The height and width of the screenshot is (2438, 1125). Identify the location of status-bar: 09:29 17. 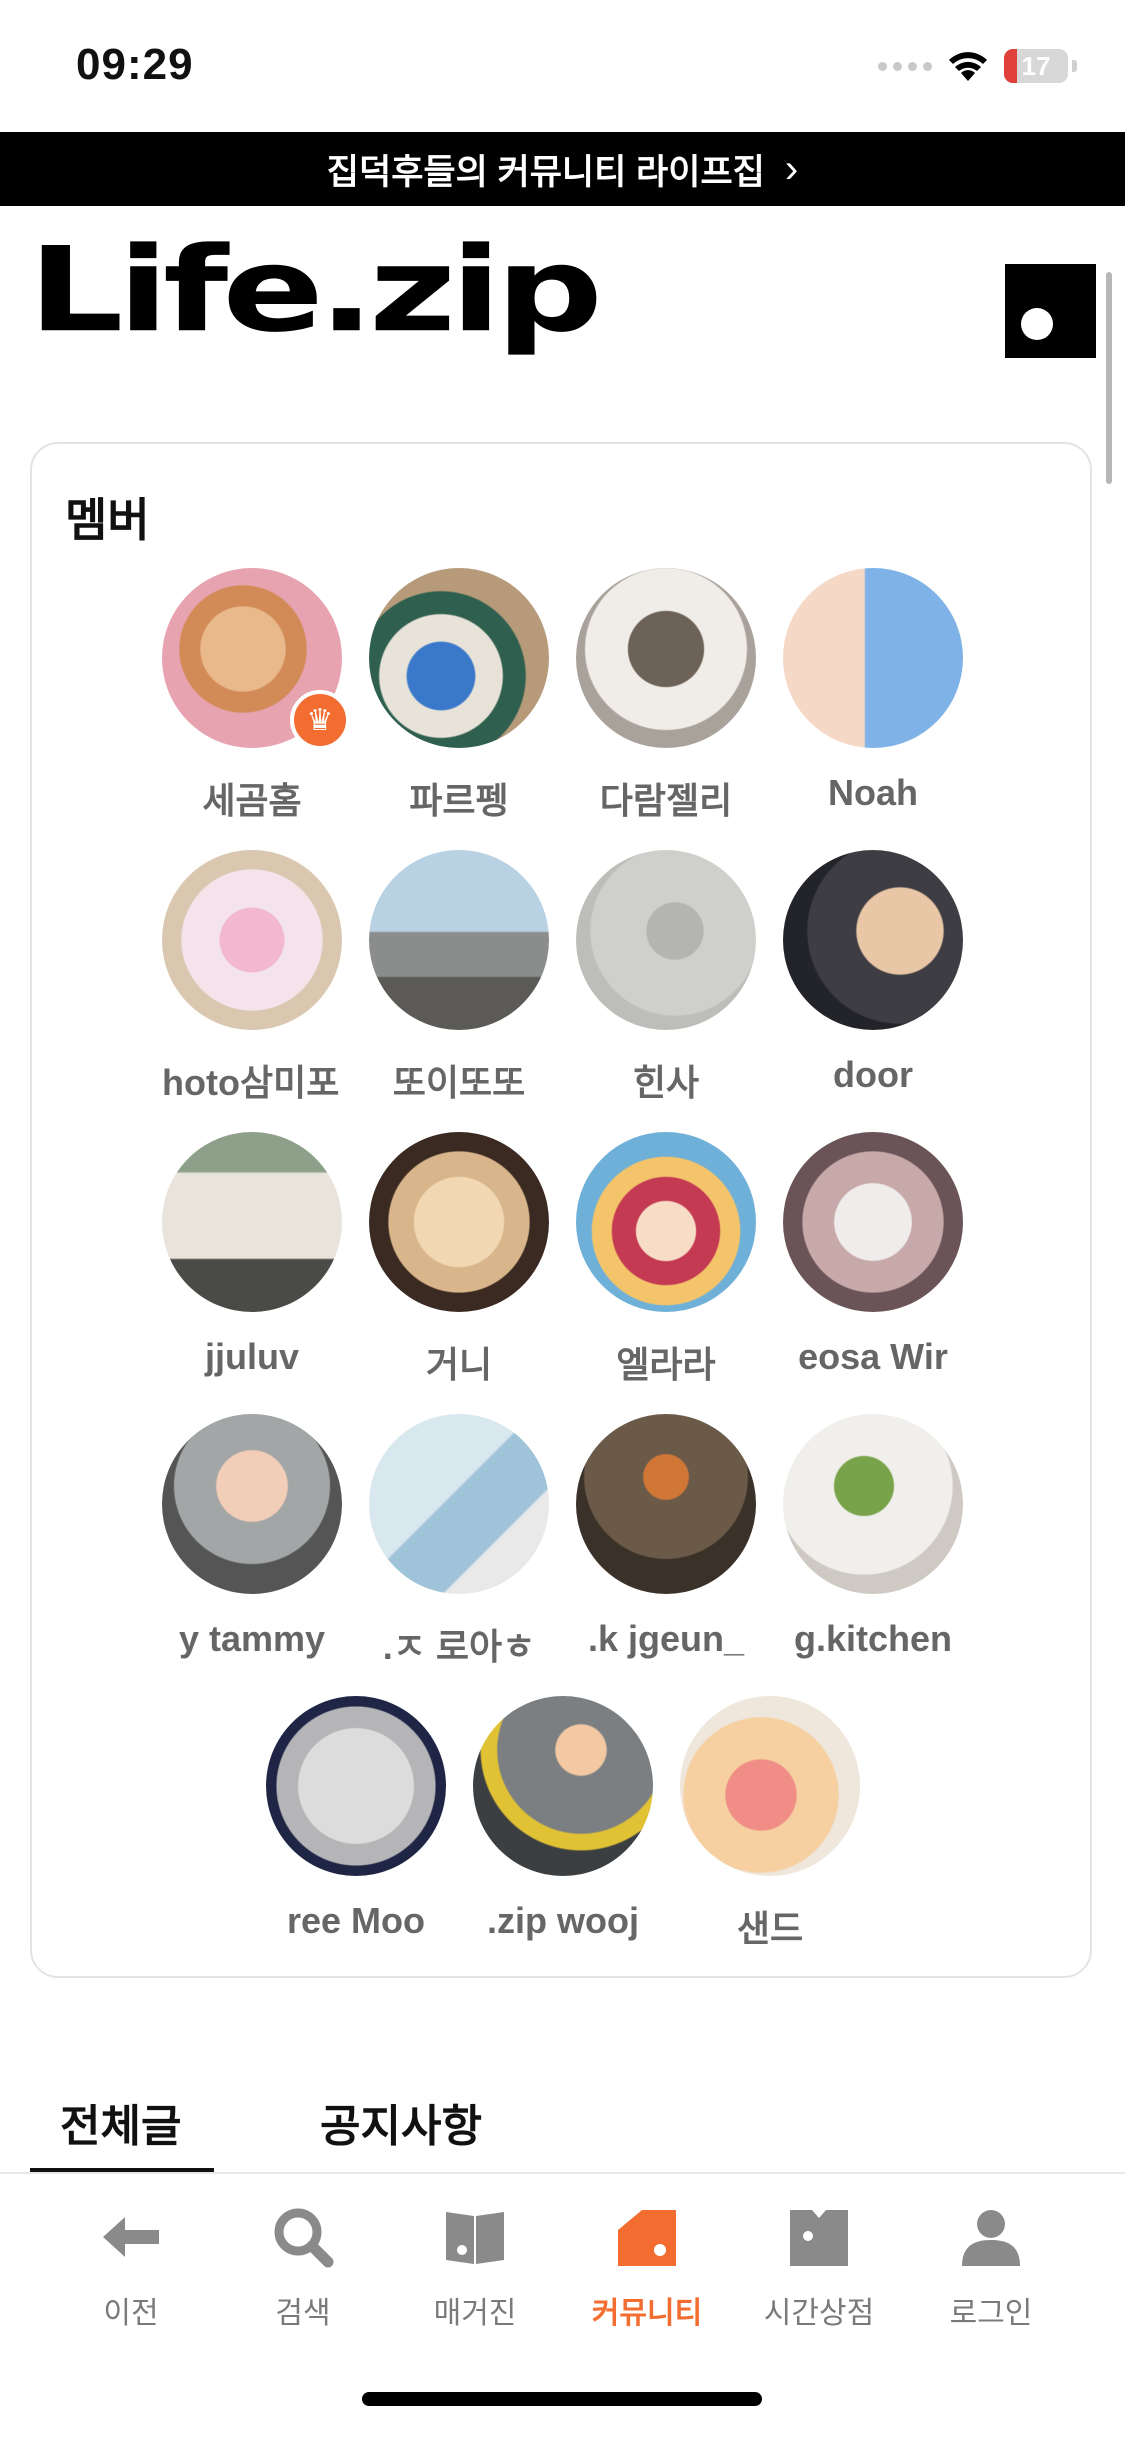
(562, 66).